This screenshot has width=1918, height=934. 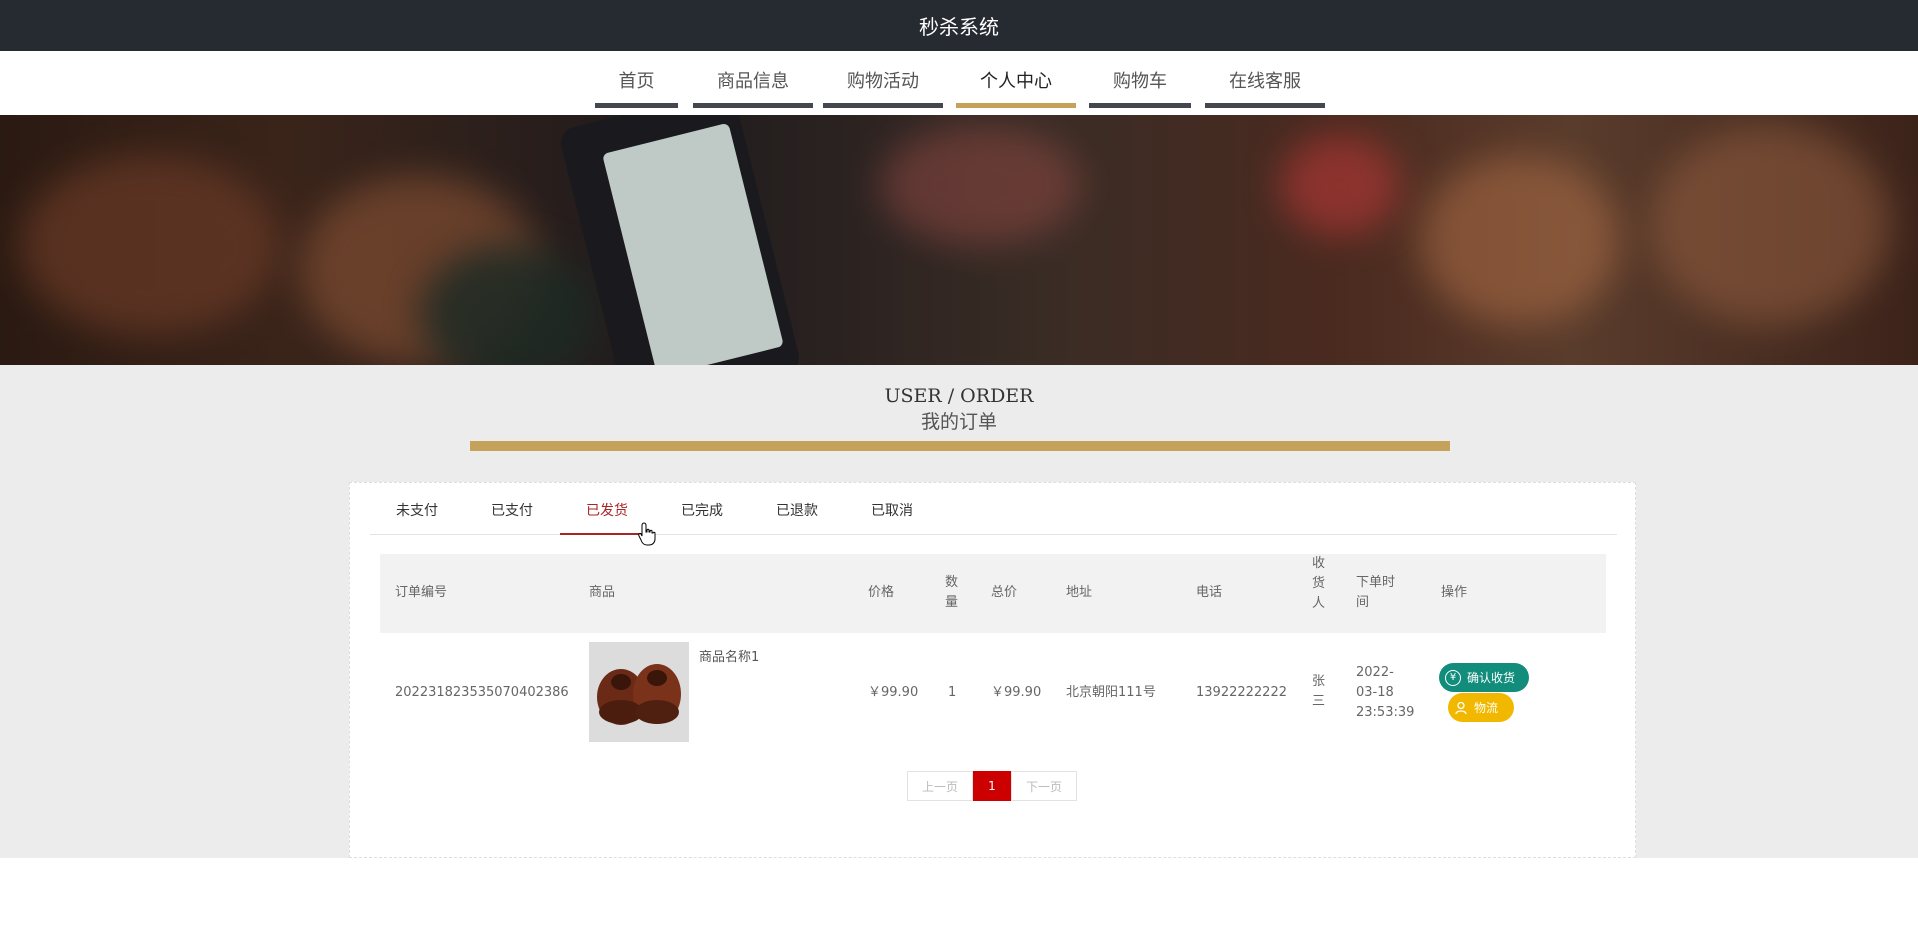 I want to click on tab-paid: 已支付, so click(x=512, y=517).